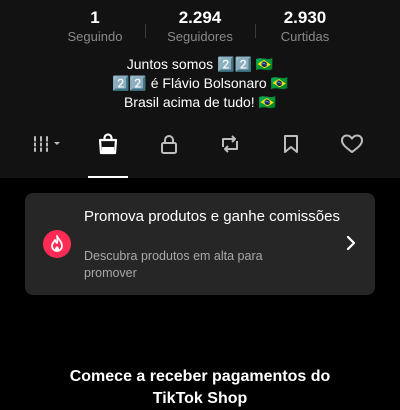  Describe the element at coordinates (200, 398) in the screenshot. I see `shop-heading-line: TikTok Shop` at that location.